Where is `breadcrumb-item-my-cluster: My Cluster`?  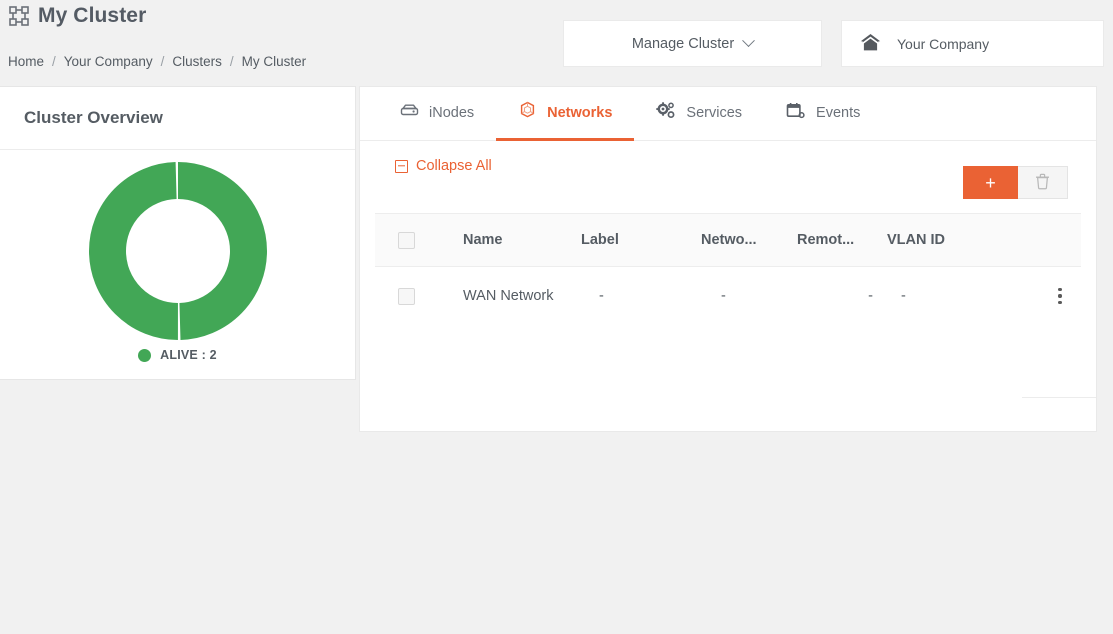 breadcrumb-item-my-cluster: My Cluster is located at coordinates (274, 61).